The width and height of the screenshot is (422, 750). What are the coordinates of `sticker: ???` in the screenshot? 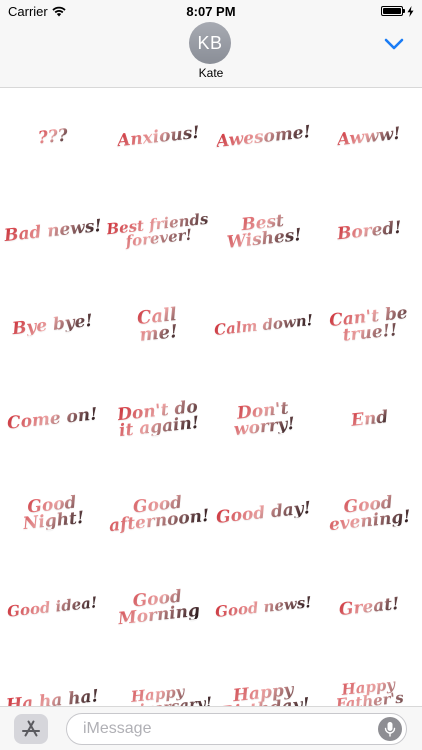 It's located at (53, 137).